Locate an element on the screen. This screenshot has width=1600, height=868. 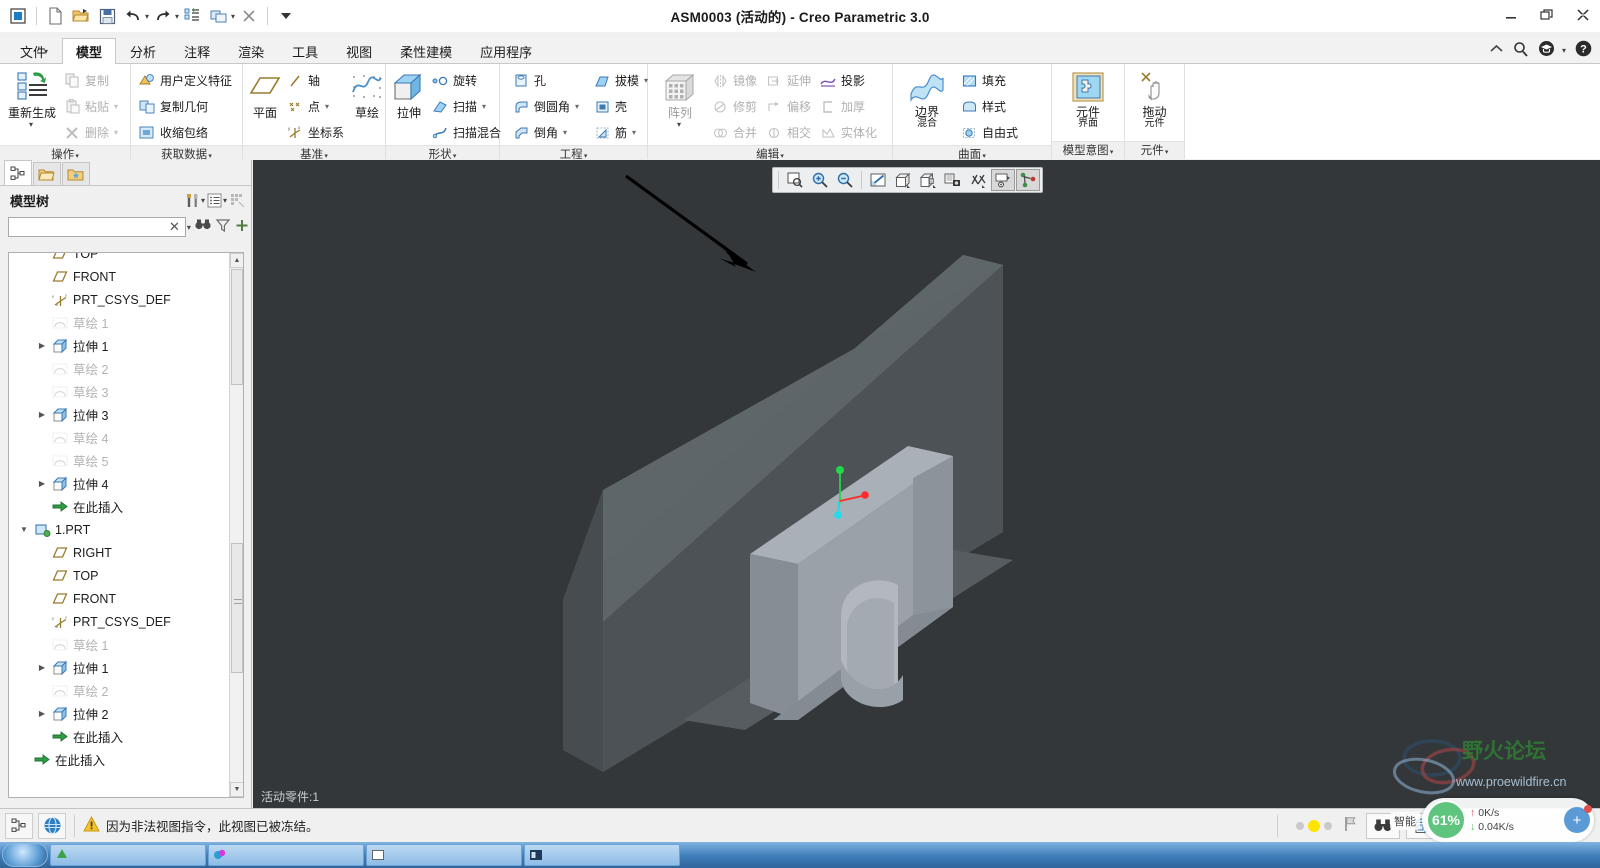
add-icon is located at coordinates (242, 227).